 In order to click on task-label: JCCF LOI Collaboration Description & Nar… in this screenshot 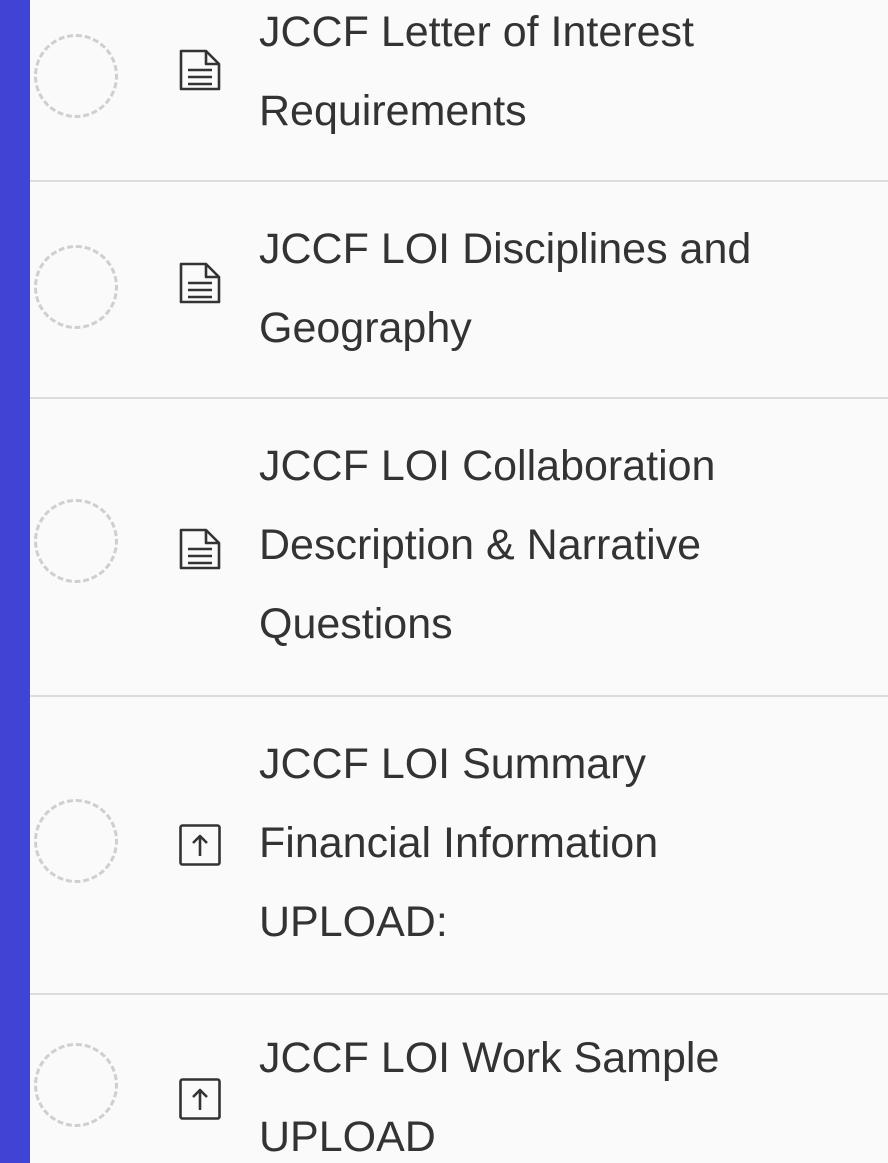, I will do `click(487, 545)`.